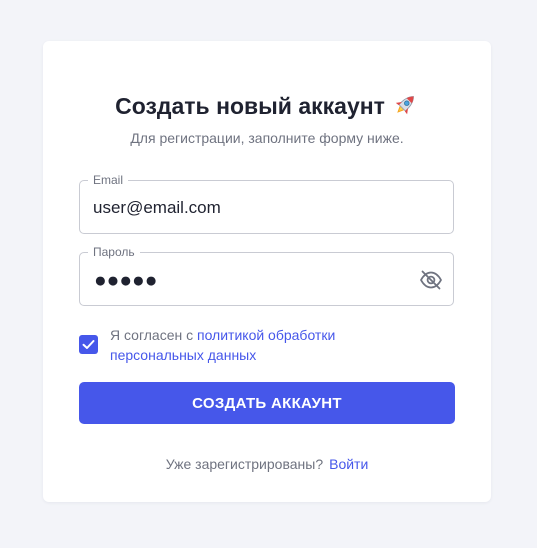 The height and width of the screenshot is (548, 537). What do you see at coordinates (267, 403) in the screenshot?
I see `create-account-button: СОЗДАТЬ АККАУНТ` at bounding box center [267, 403].